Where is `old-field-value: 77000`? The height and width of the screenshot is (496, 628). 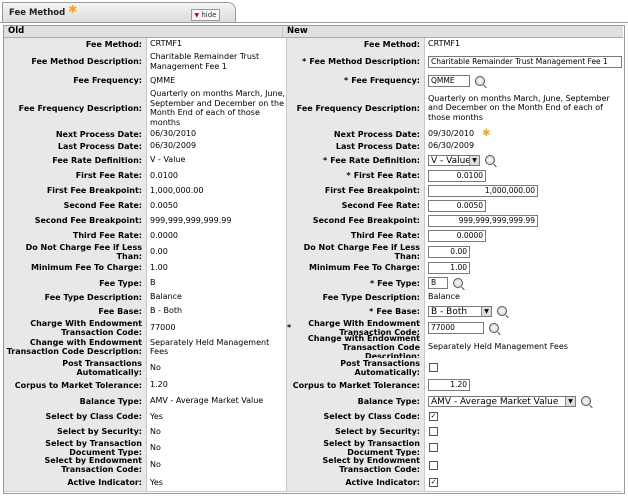 old-field-value: 77000 is located at coordinates (216, 327).